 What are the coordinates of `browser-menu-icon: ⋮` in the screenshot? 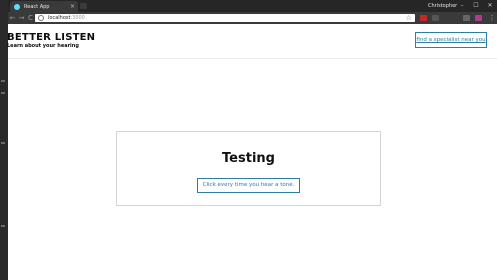 It's located at (492, 18).